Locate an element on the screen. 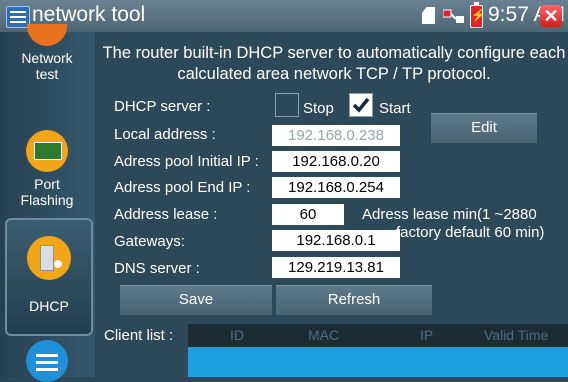  column-mac: MAC is located at coordinates (324, 335).